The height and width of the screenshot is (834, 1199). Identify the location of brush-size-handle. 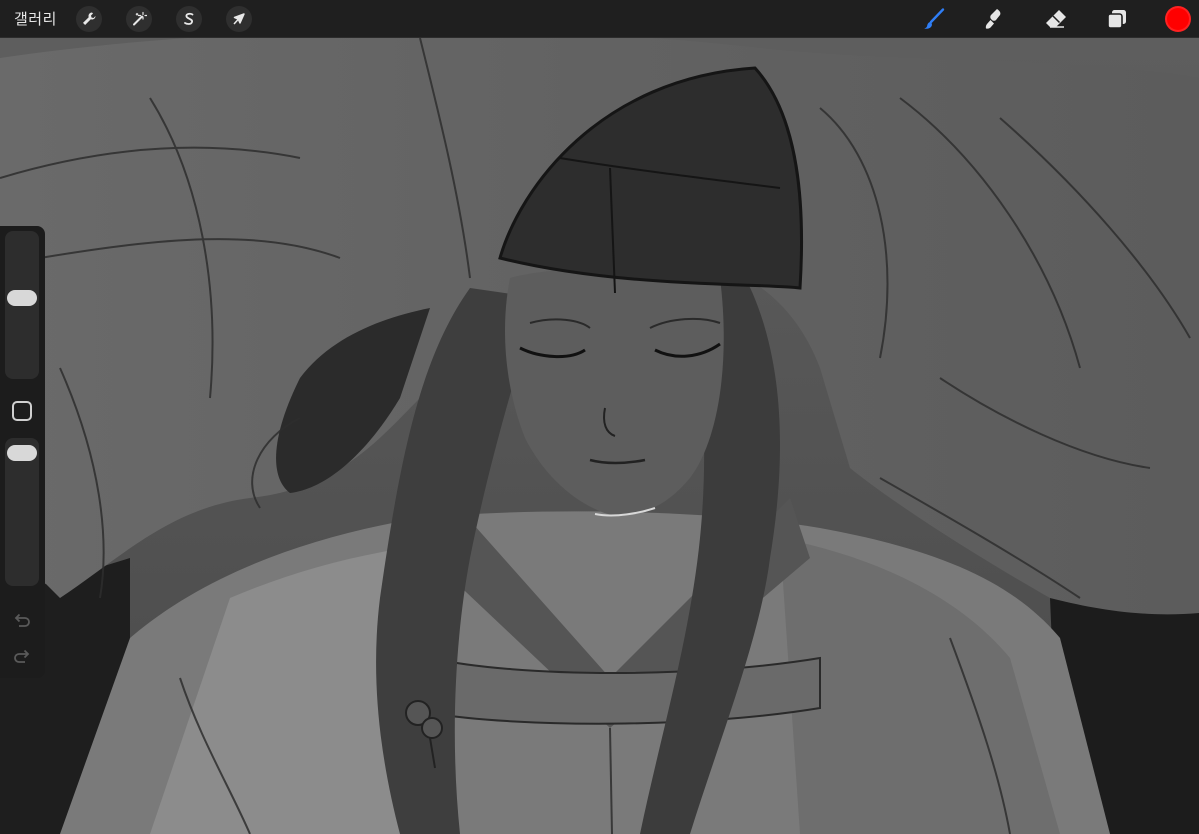
(22, 298).